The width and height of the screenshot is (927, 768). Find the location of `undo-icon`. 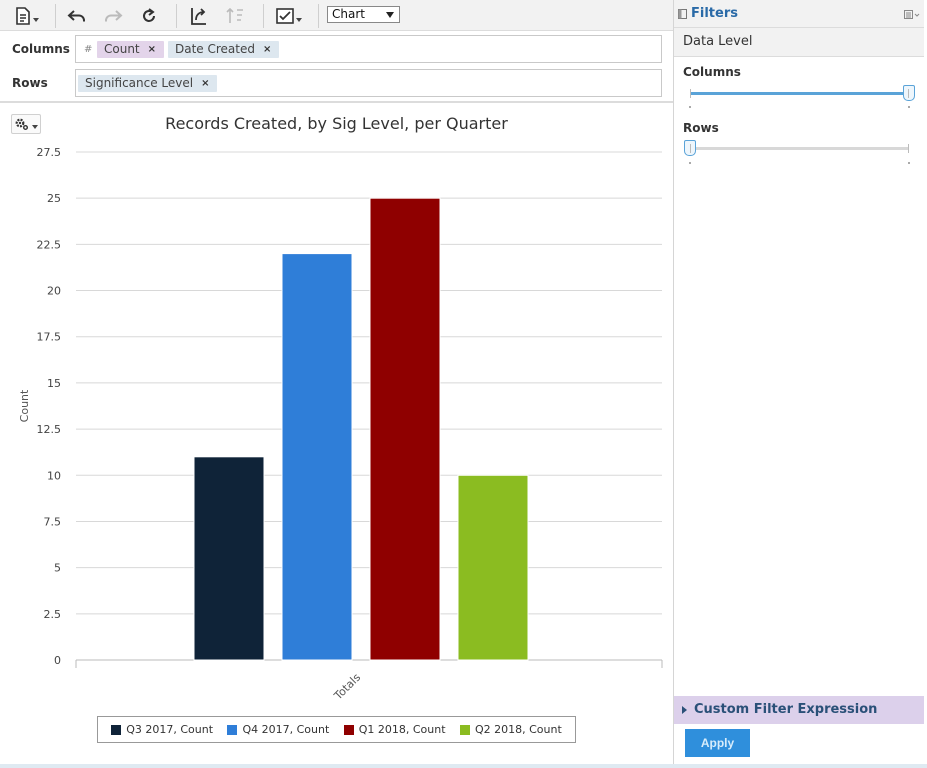

undo-icon is located at coordinates (76, 16).